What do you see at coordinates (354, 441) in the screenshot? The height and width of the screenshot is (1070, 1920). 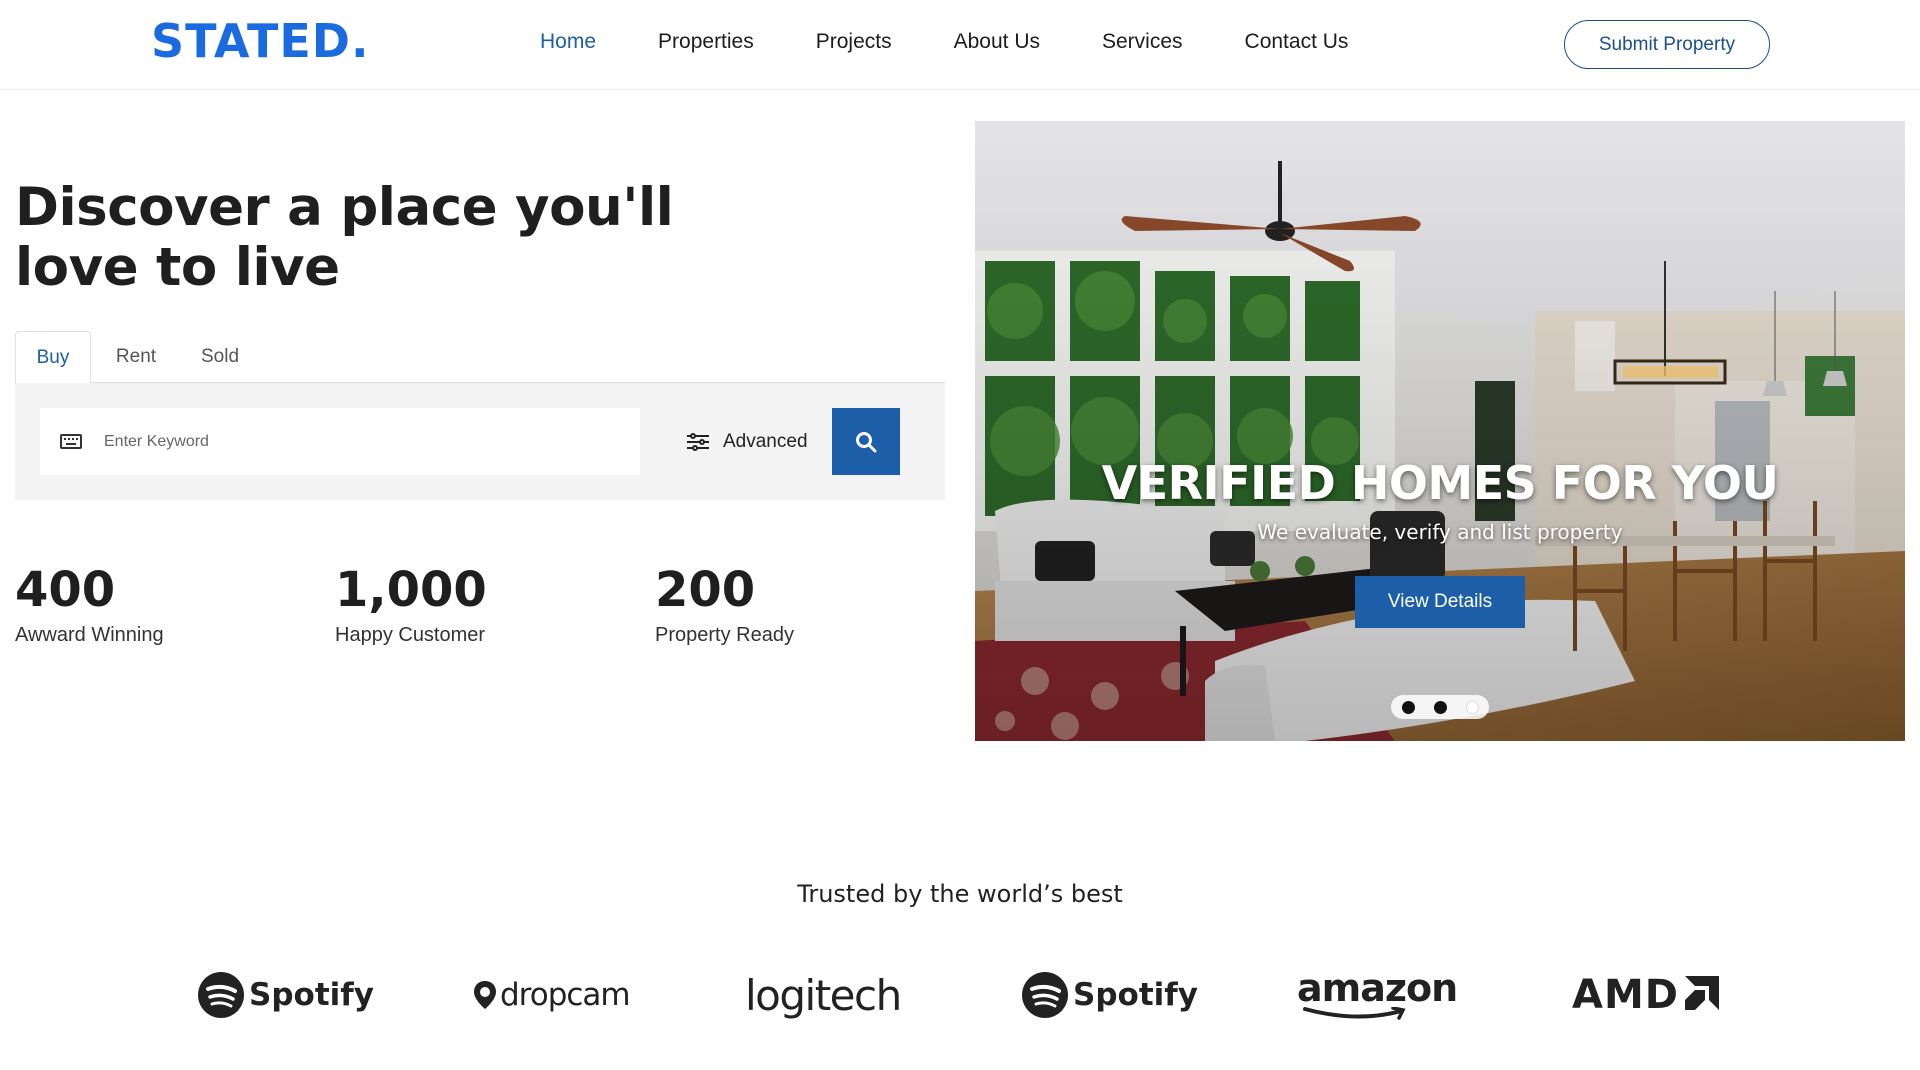 I see `keyword-input` at bounding box center [354, 441].